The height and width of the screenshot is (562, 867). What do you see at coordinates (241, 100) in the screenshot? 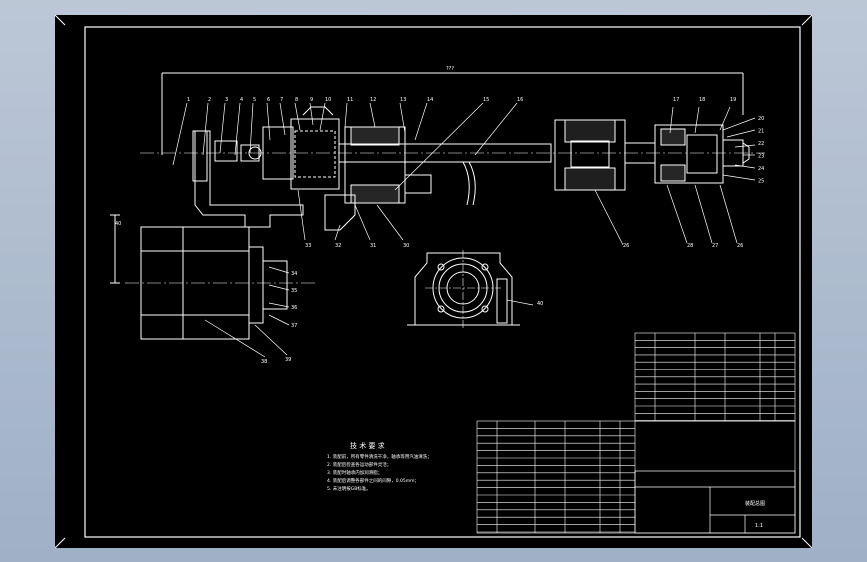
I see `part-number-label: 4` at bounding box center [241, 100].